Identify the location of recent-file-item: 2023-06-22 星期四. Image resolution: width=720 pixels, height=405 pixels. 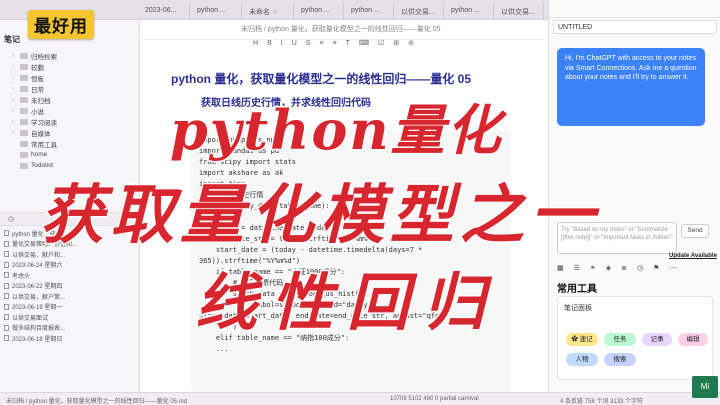
(71, 286).